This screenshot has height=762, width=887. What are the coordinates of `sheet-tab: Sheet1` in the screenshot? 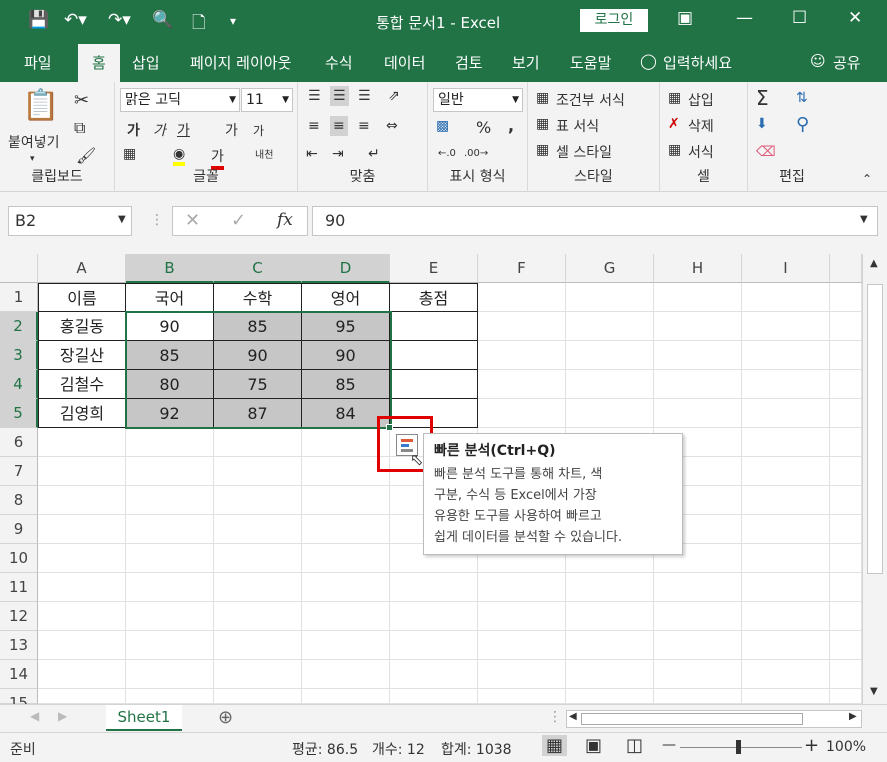 It's located at (144, 718).